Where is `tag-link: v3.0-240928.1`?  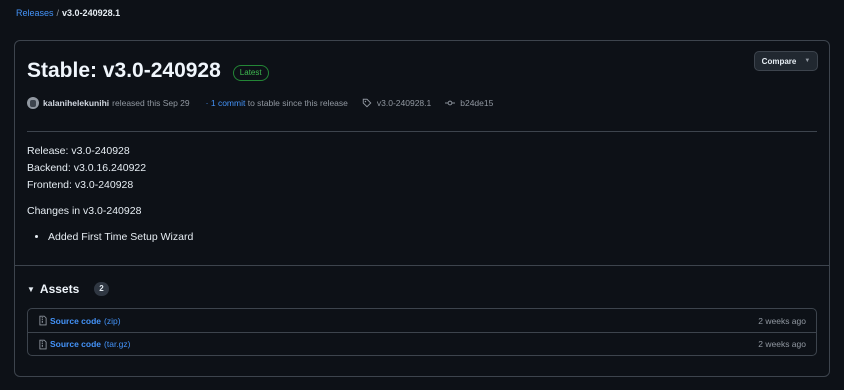
tag-link: v3.0-240928.1 is located at coordinates (404, 103).